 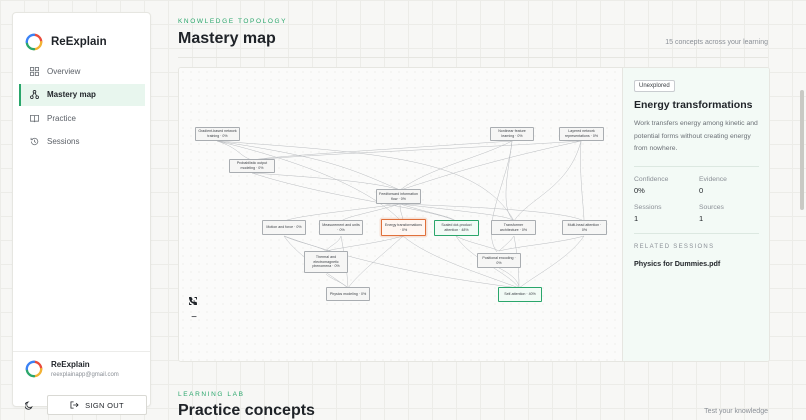 What do you see at coordinates (64, 71) in the screenshot?
I see `sidebar-item-label: Overview` at bounding box center [64, 71].